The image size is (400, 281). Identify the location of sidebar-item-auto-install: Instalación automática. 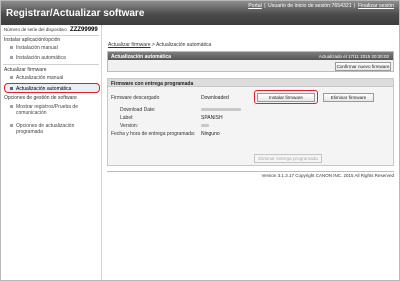
(38, 58).